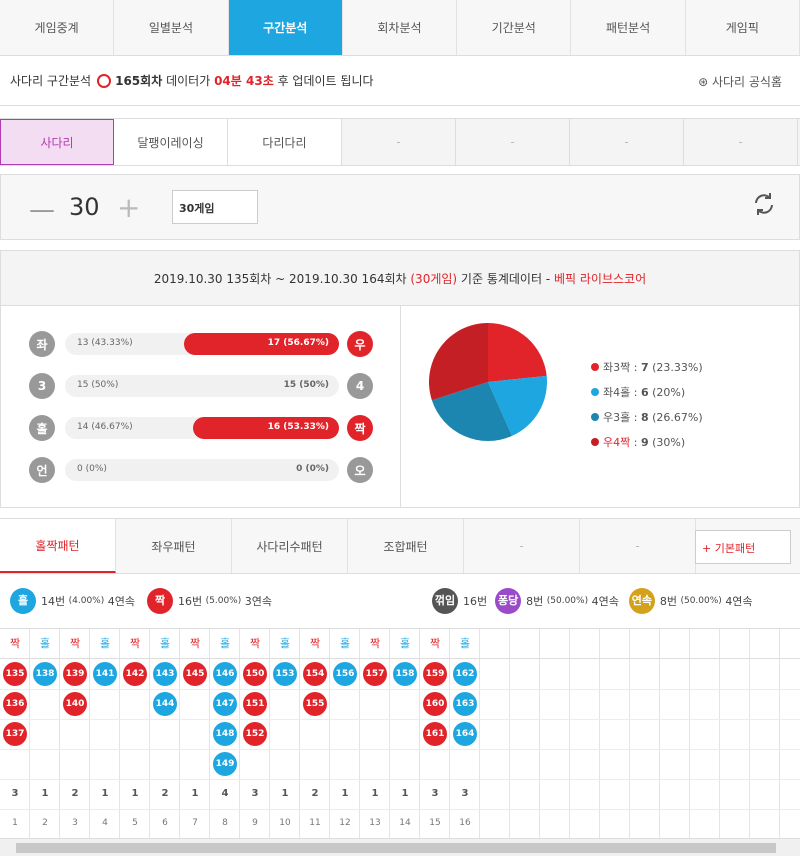  What do you see at coordinates (160, 601) in the screenshot?
I see `even-badge: 짝` at bounding box center [160, 601].